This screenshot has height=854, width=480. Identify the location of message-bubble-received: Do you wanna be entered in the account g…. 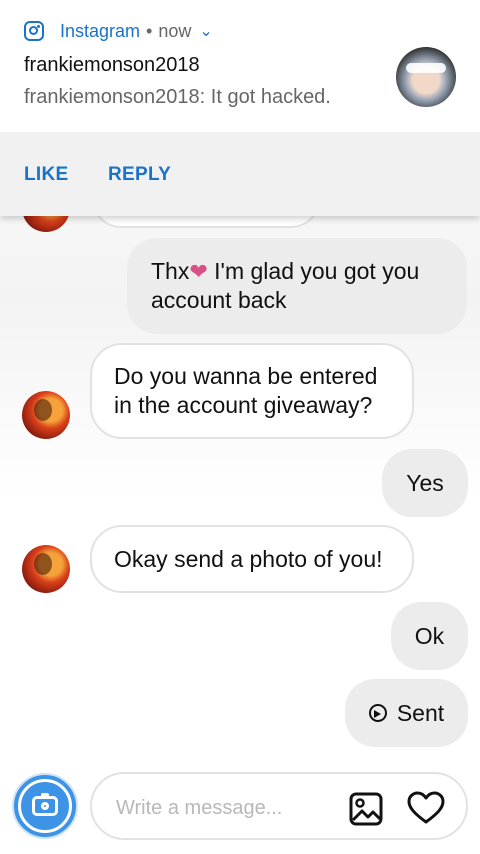
(252, 391).